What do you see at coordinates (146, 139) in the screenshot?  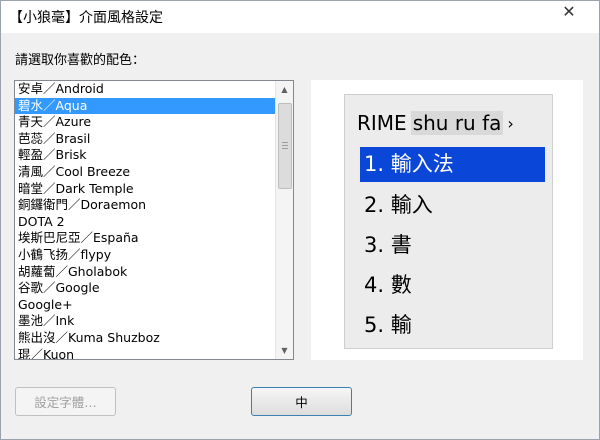 I see `list-item: 芭蕊／Brasil` at bounding box center [146, 139].